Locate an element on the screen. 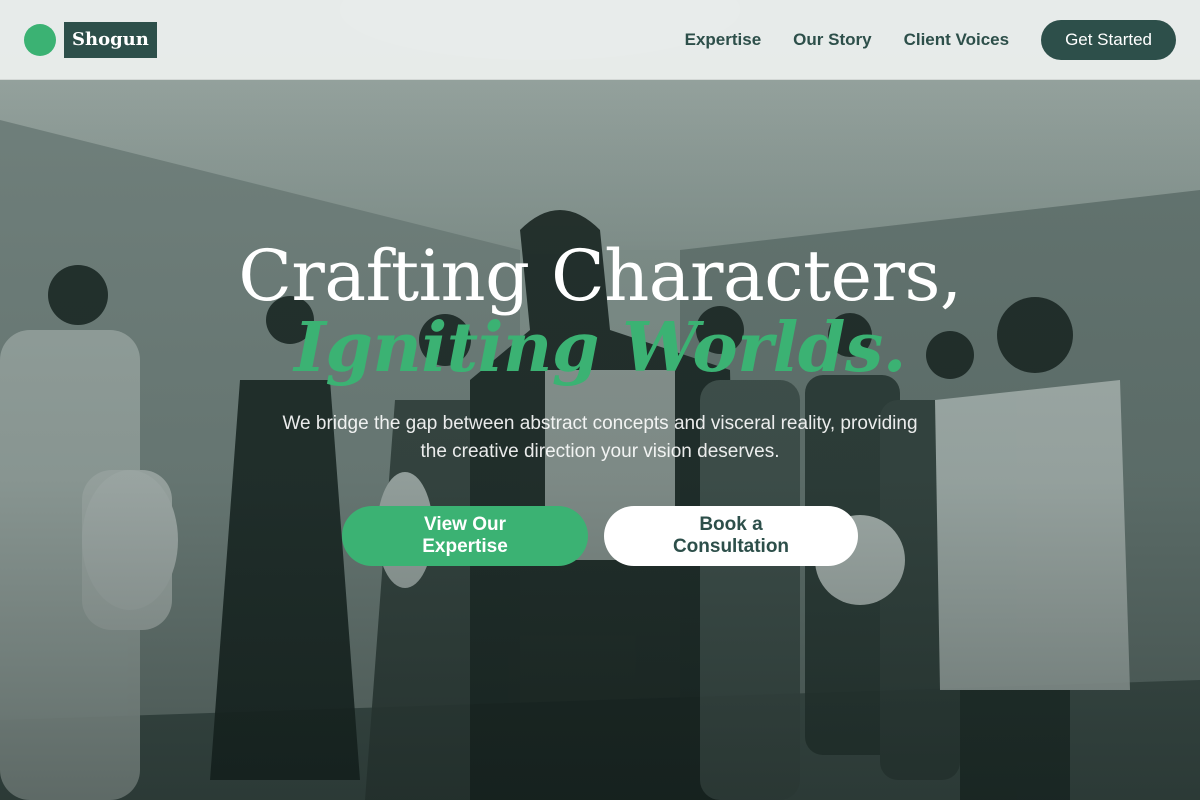  nav-link-client-voices: Client Voices is located at coordinates (957, 40).